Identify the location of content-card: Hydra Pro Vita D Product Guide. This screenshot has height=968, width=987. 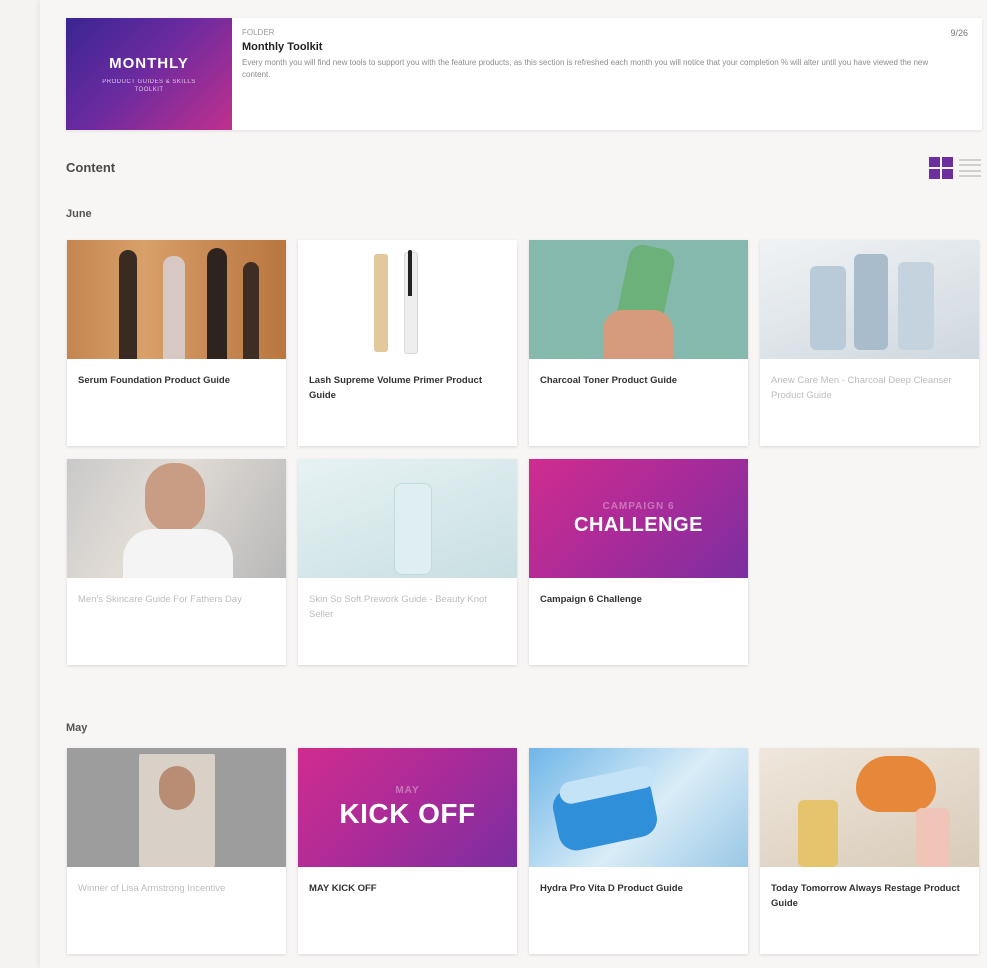
(638, 851).